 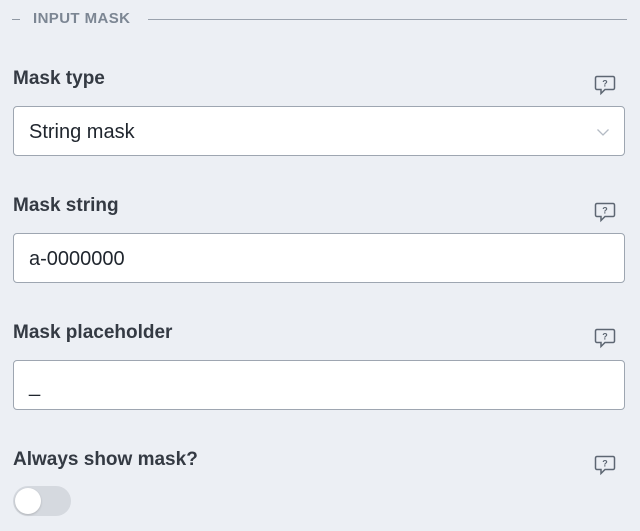 What do you see at coordinates (28, 501) in the screenshot?
I see `toggle-knob` at bounding box center [28, 501].